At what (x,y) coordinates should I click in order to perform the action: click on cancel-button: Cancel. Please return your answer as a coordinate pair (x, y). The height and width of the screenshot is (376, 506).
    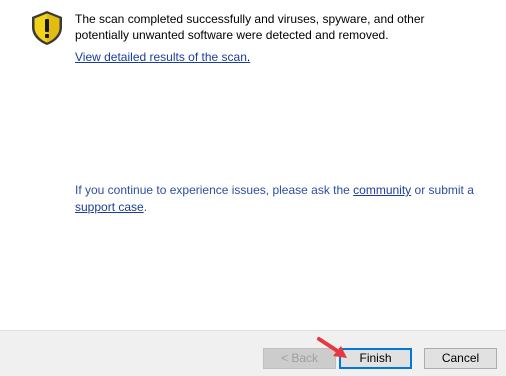
    Looking at the image, I should click on (460, 358).